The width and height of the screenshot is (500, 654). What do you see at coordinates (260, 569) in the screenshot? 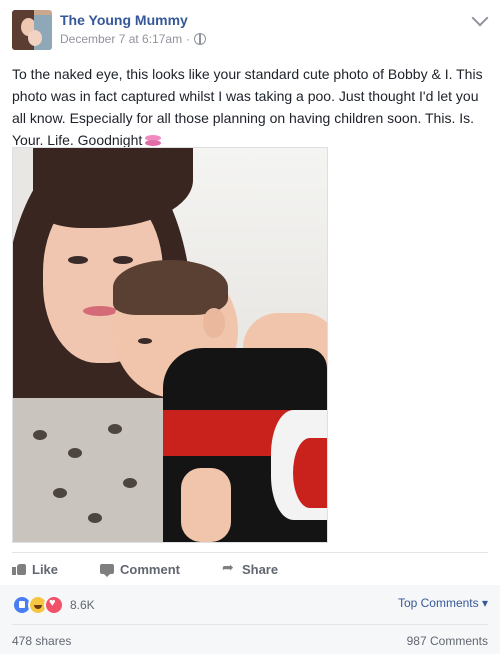
I see `share-label: Share` at bounding box center [260, 569].